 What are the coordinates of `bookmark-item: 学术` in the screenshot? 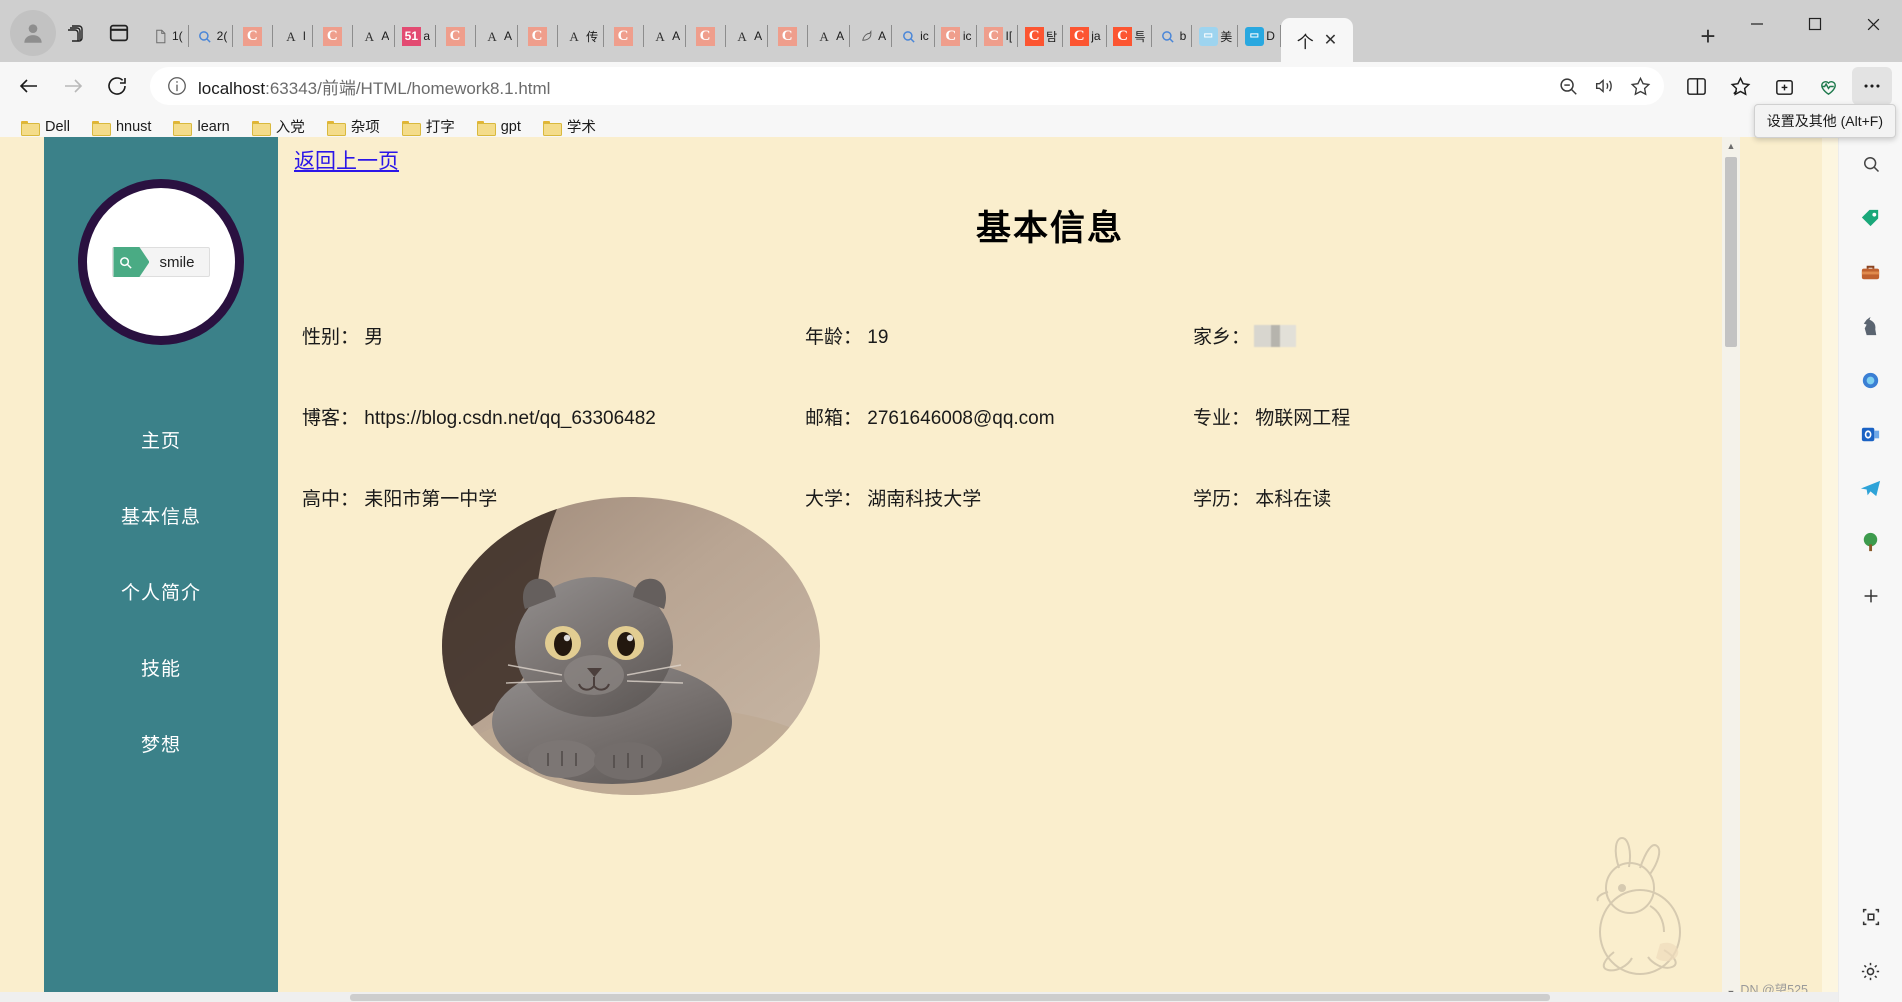 It's located at (569, 126).